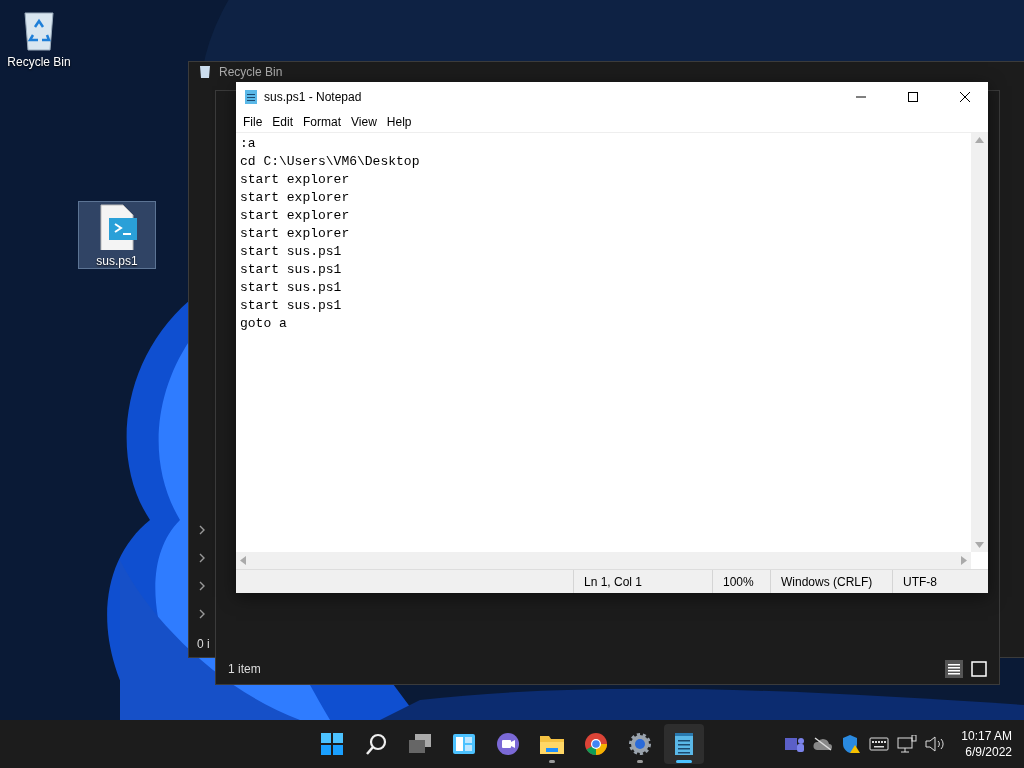 This screenshot has width=1024, height=768. I want to click on status-text: Ln 1, Col 1, so click(642, 581).